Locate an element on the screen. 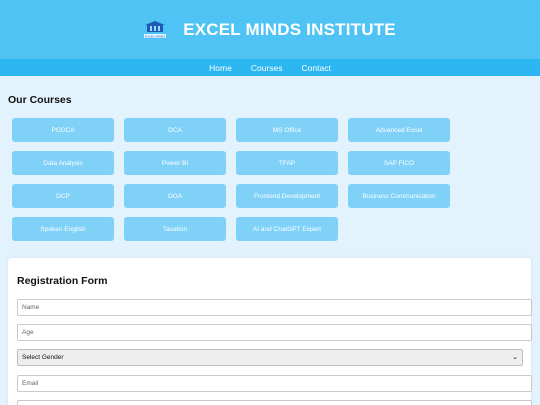 The image size is (540, 405). course-dcp: DCP is located at coordinates (63, 196).